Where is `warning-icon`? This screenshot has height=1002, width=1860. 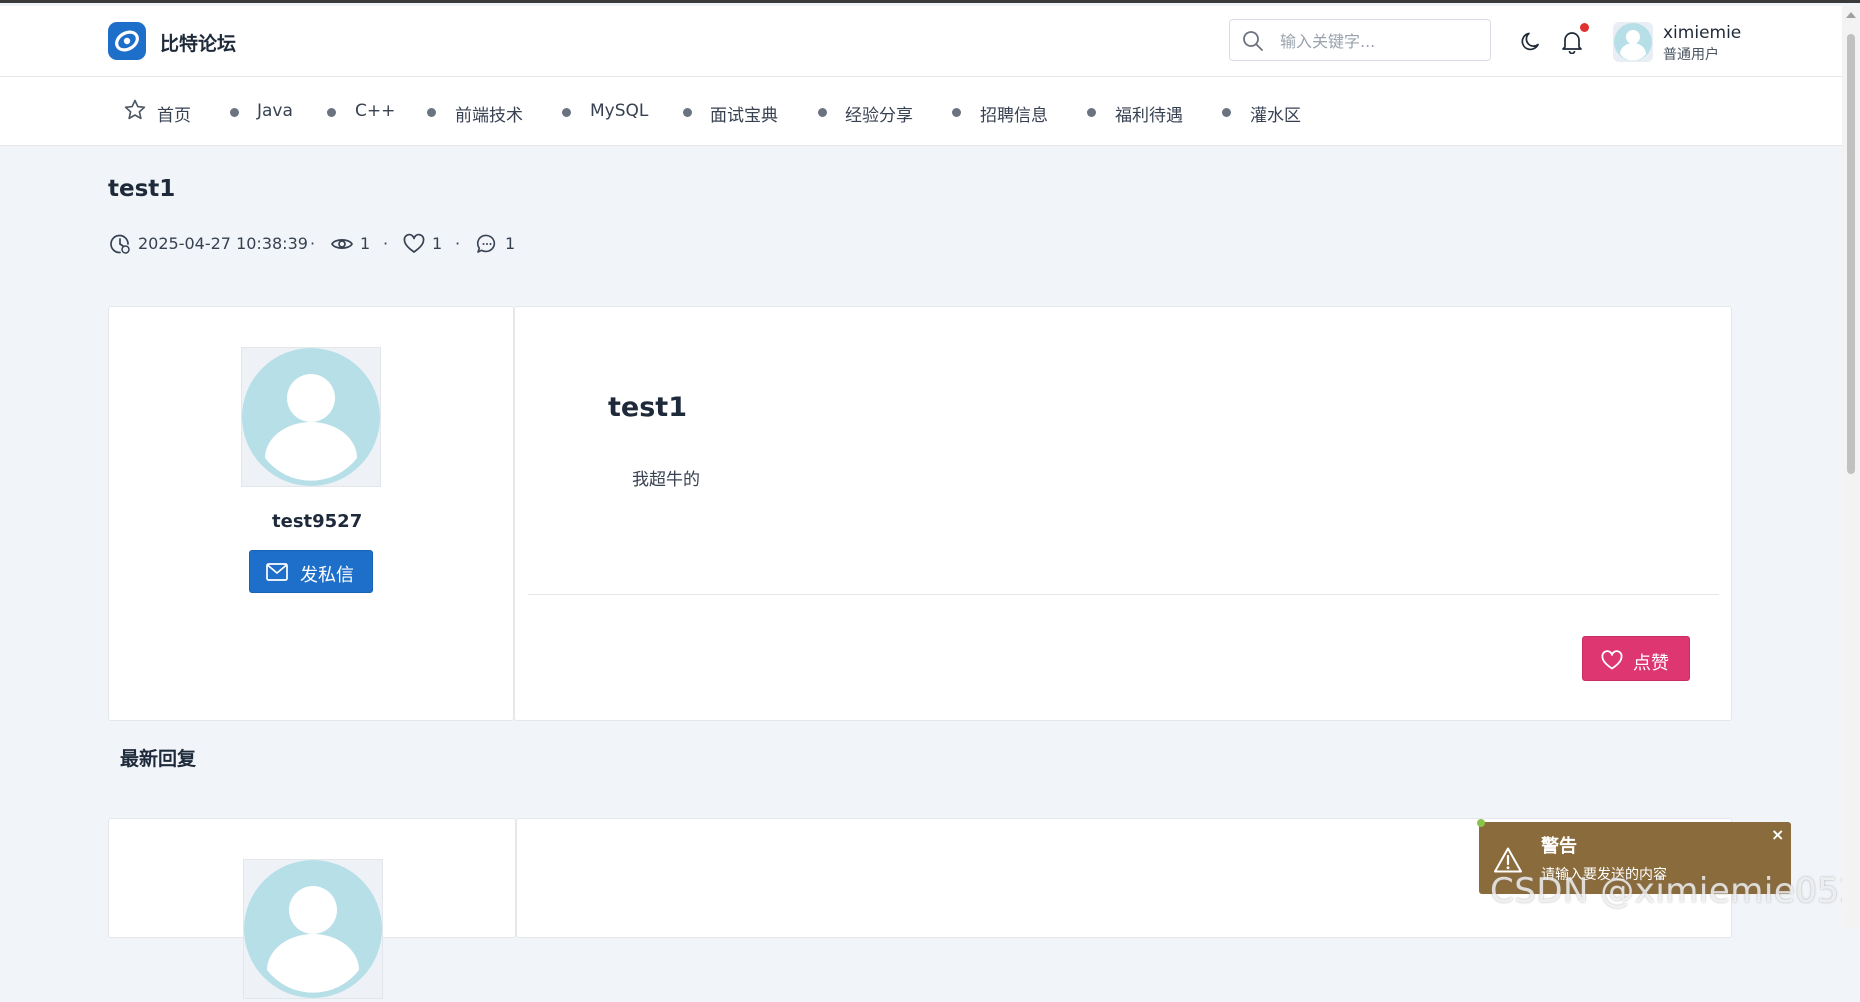
warning-icon is located at coordinates (1508, 860).